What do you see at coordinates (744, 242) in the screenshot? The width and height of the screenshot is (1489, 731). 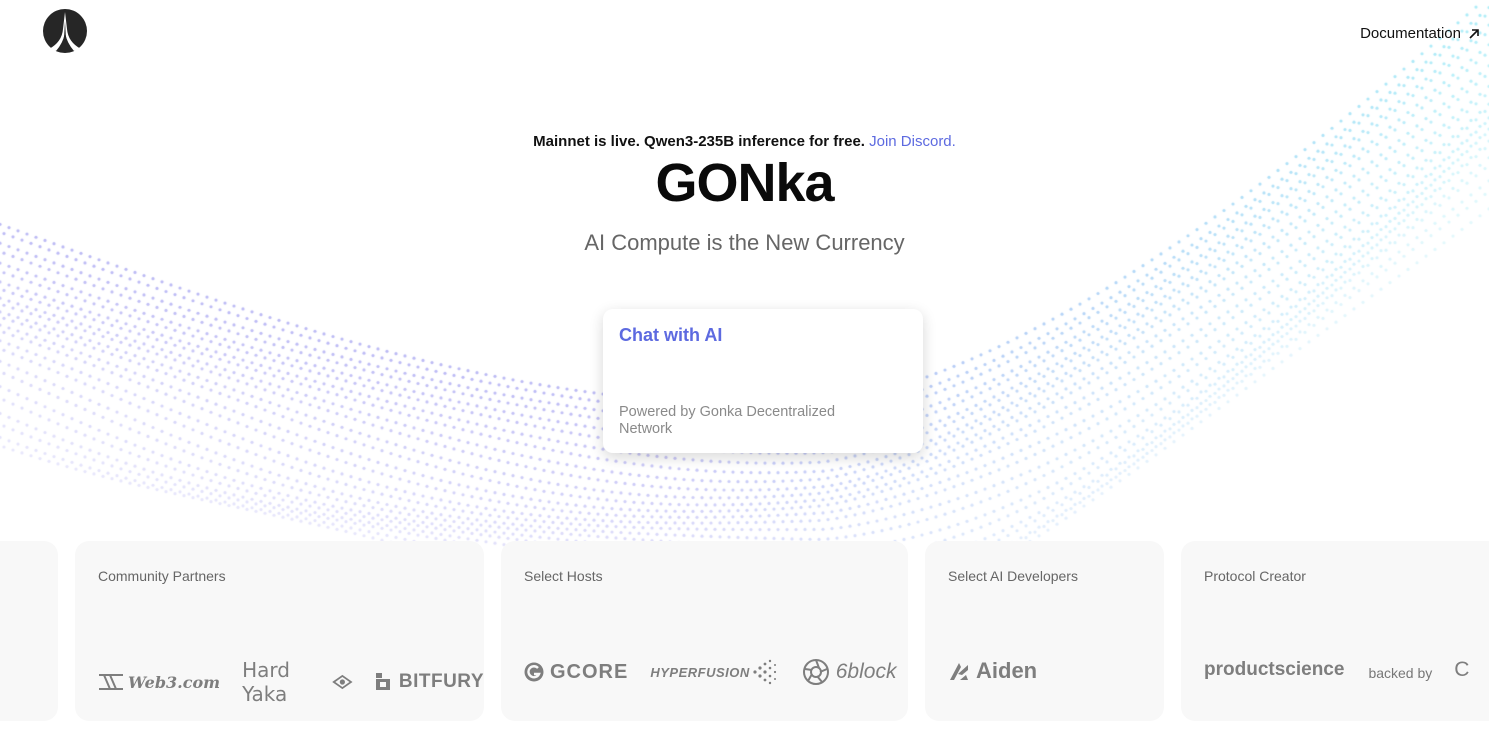 I see `hero-tagline: AI Compute is the New Currency` at bounding box center [744, 242].